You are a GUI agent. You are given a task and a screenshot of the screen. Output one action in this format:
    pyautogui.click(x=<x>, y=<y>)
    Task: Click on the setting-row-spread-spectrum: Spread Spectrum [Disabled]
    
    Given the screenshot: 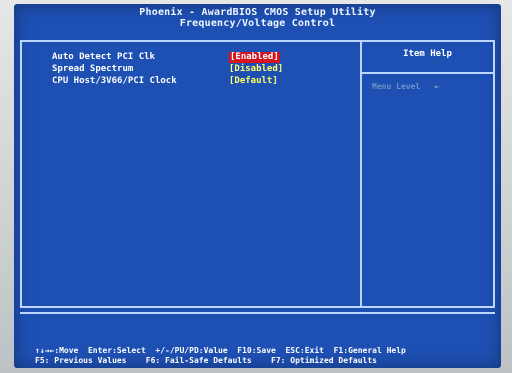 What is the action you would take?
    pyautogui.click(x=202, y=70)
    